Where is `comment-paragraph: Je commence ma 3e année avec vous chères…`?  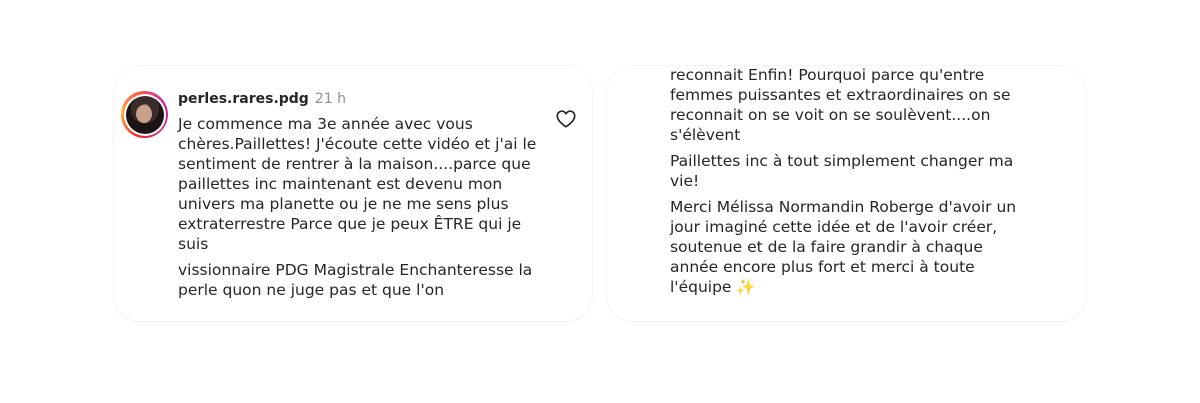 comment-paragraph: Je commence ma 3e année avec vous chères… is located at coordinates (357, 184).